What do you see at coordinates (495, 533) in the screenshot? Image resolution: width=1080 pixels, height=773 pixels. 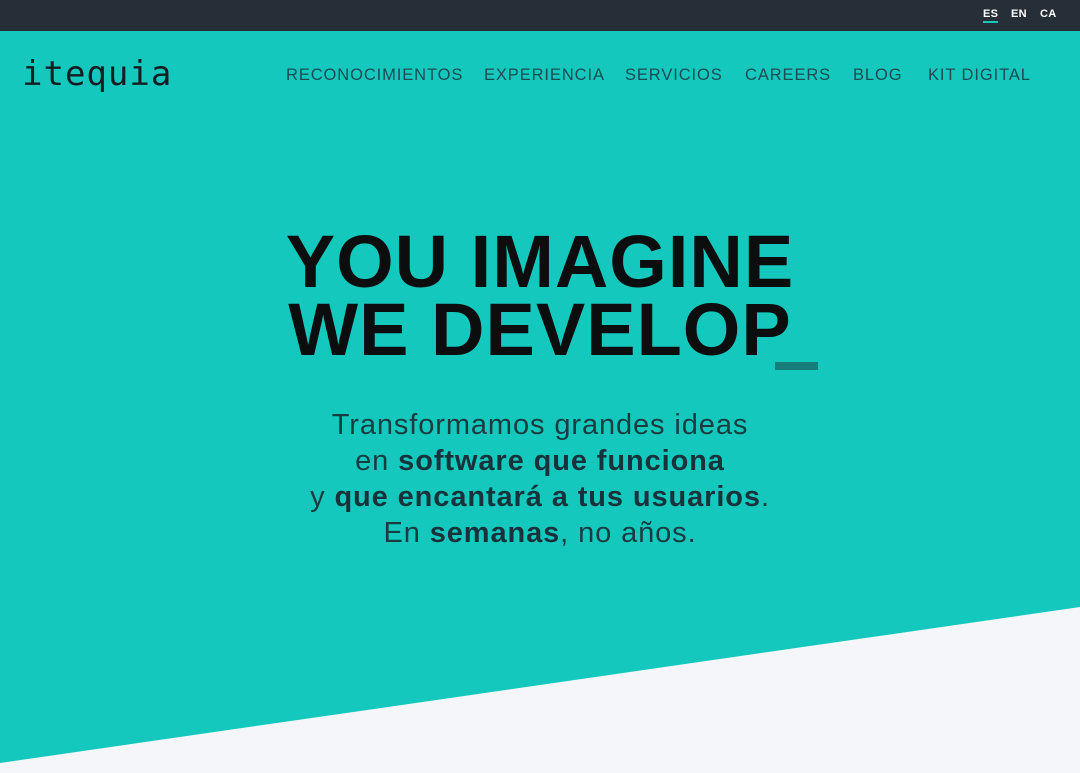 I see `tagline-emphasis: semanas` at bounding box center [495, 533].